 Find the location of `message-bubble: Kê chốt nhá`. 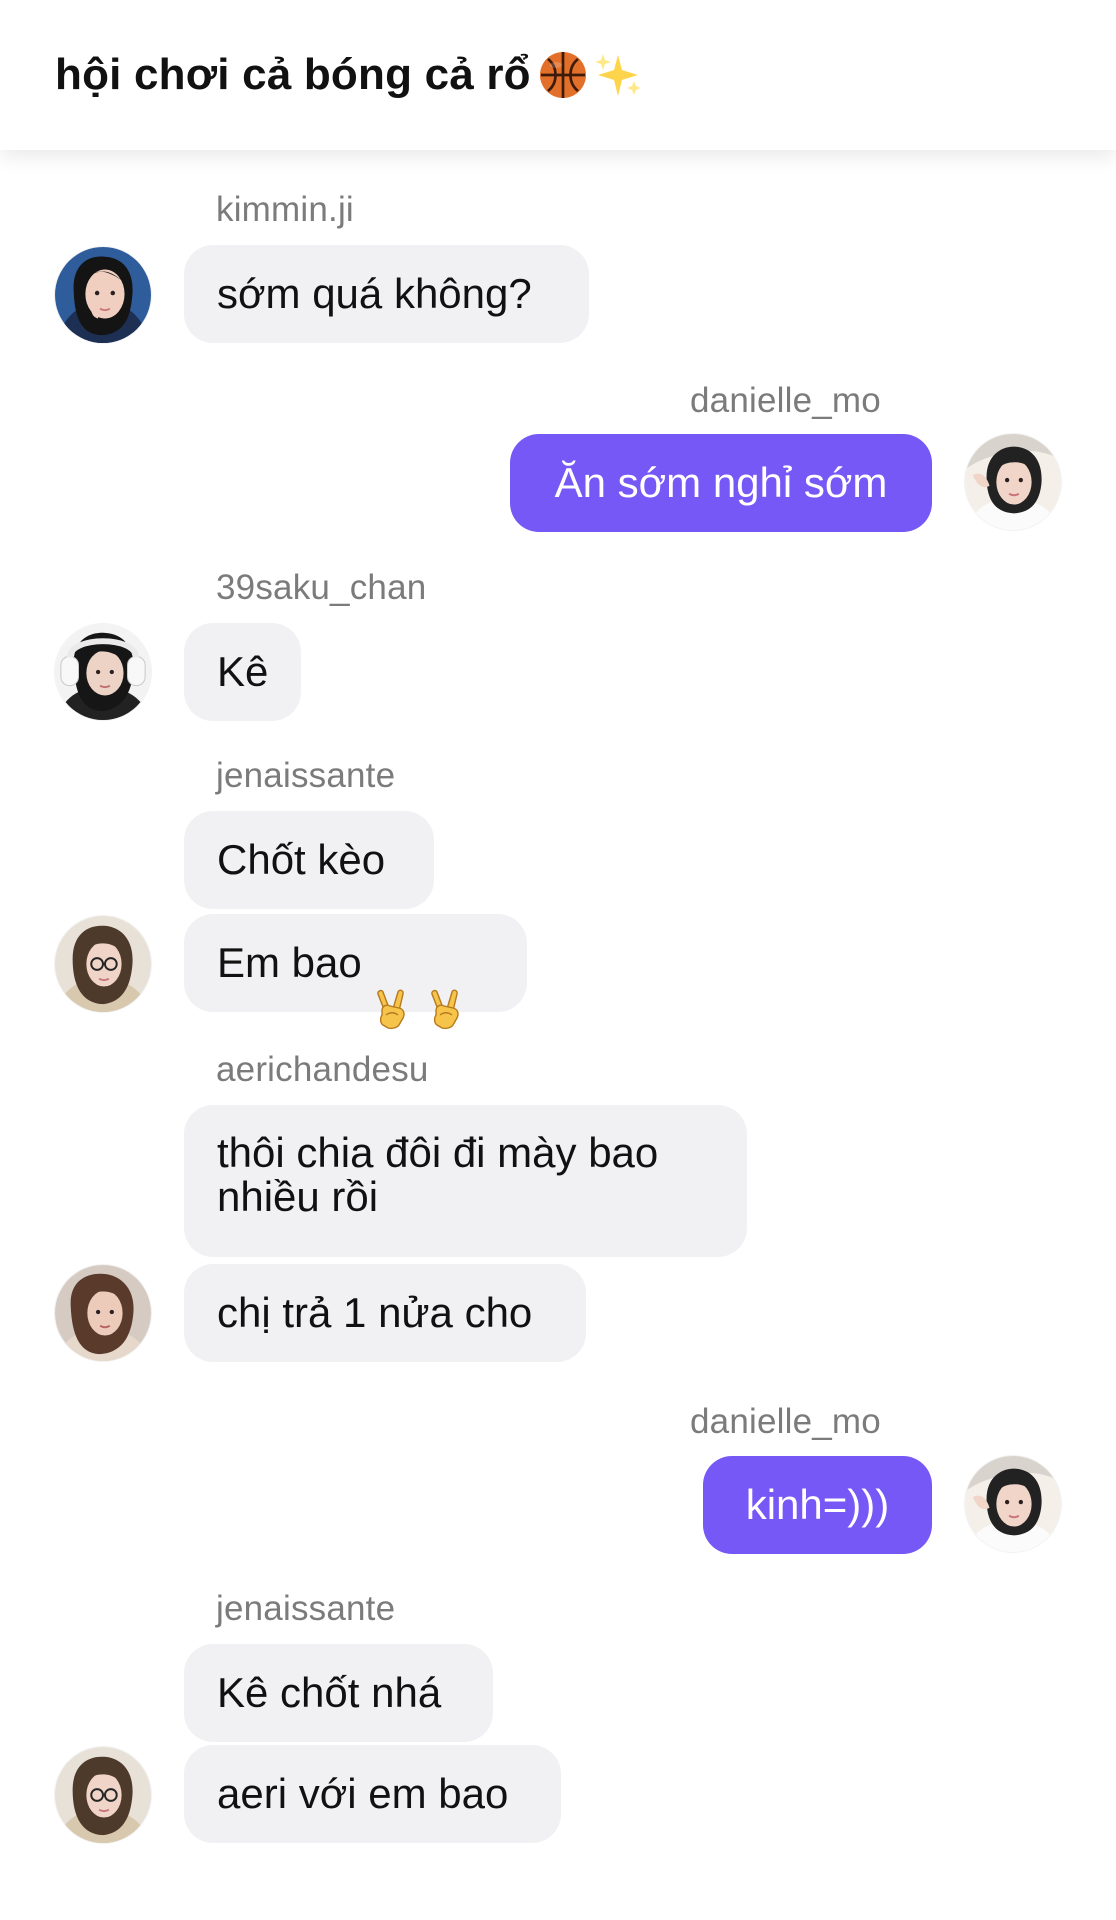

message-bubble: Kê chốt nhá is located at coordinates (338, 1693).